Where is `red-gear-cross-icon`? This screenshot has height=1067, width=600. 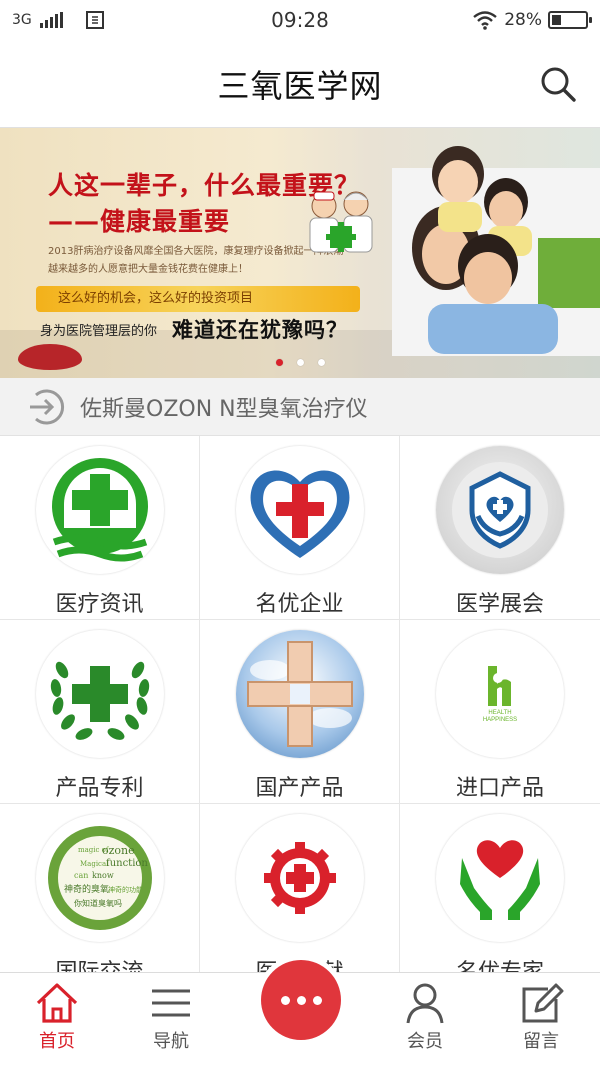
red-gear-cross-icon is located at coordinates (299, 878).